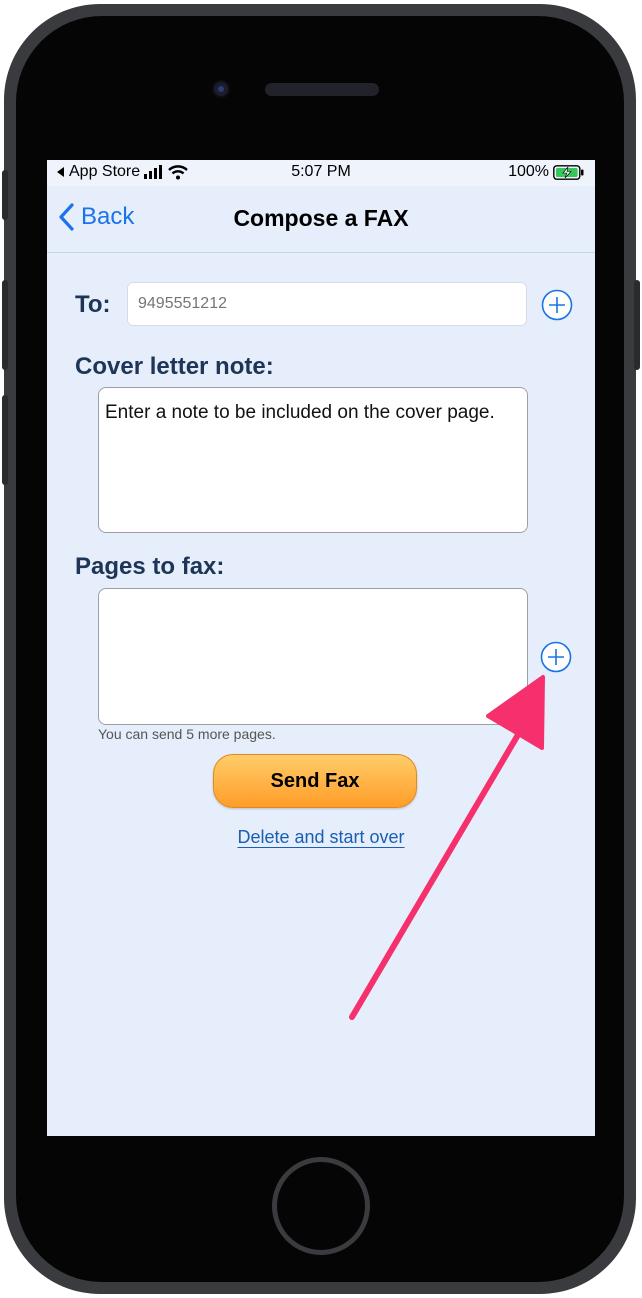 Image resolution: width=642 pixels, height=1298 pixels. I want to click on battery-charging-icon, so click(568, 172).